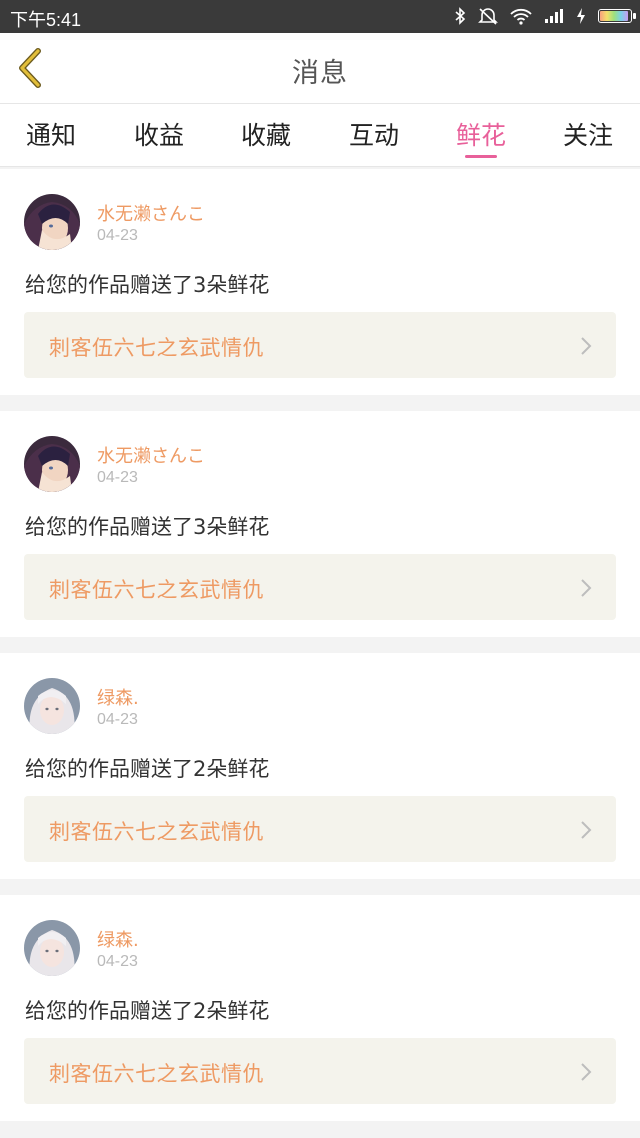 The image size is (640, 1138). What do you see at coordinates (460, 16) in the screenshot?
I see `bluetooth-icon` at bounding box center [460, 16].